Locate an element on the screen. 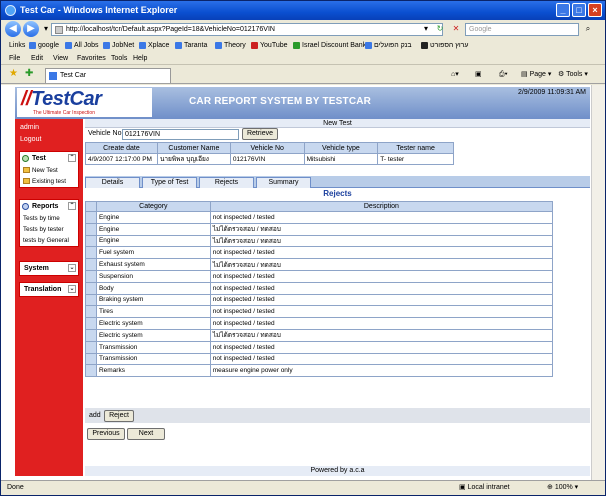  sidebar-item-new-test: New Test is located at coordinates (49, 170).